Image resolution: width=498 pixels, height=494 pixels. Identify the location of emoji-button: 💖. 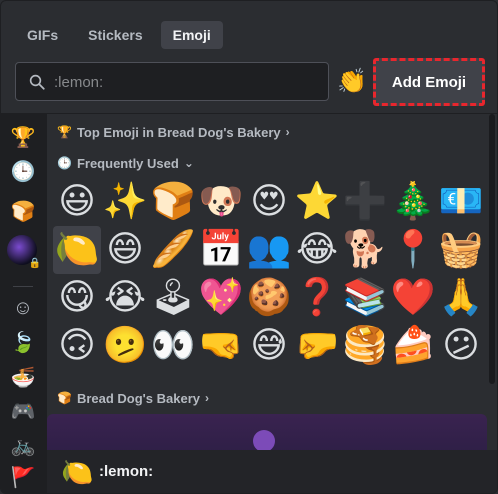
(221, 298).